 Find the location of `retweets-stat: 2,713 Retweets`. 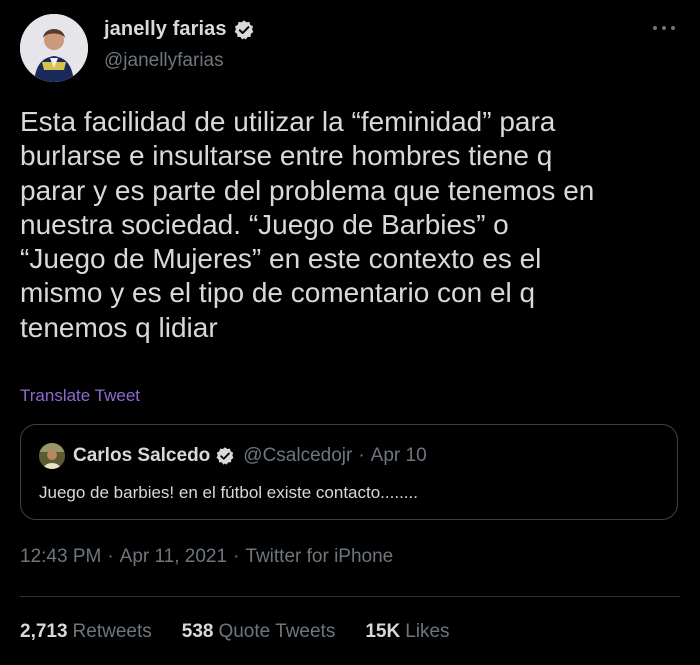

retweets-stat: 2,713 Retweets is located at coordinates (86, 632).